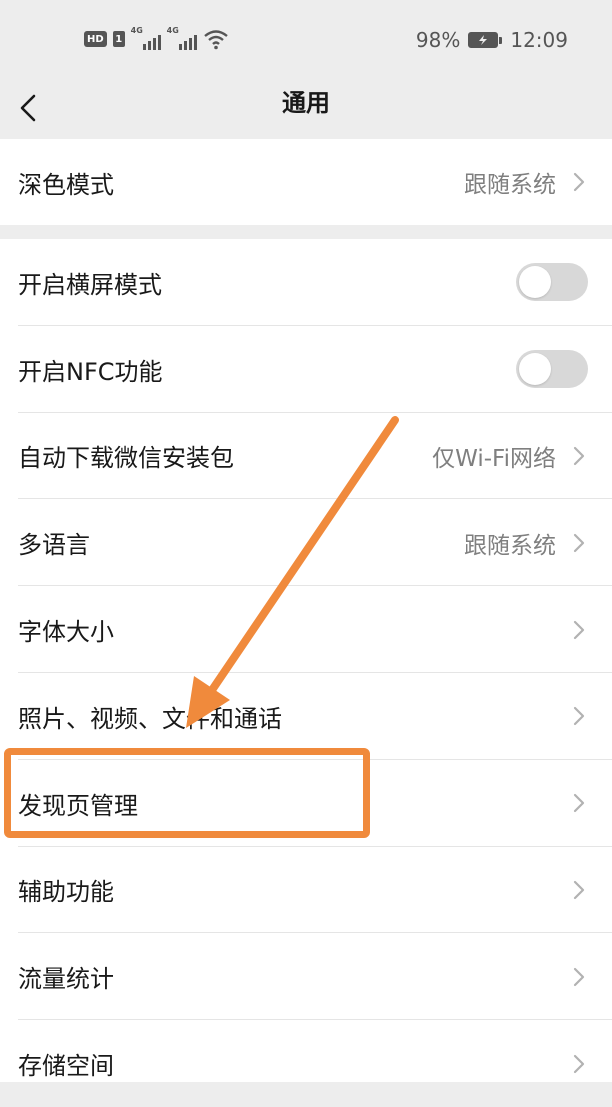 The image size is (612, 1107). I want to click on setting-label: 存储空间, so click(66, 1066).